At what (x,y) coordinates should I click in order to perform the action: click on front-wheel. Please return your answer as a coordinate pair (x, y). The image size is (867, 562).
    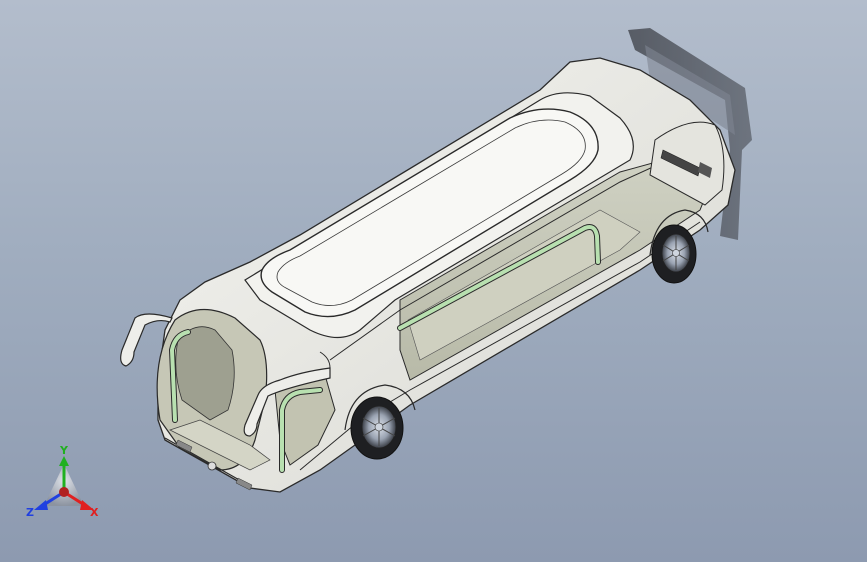
    Looking at the image, I should click on (377, 428).